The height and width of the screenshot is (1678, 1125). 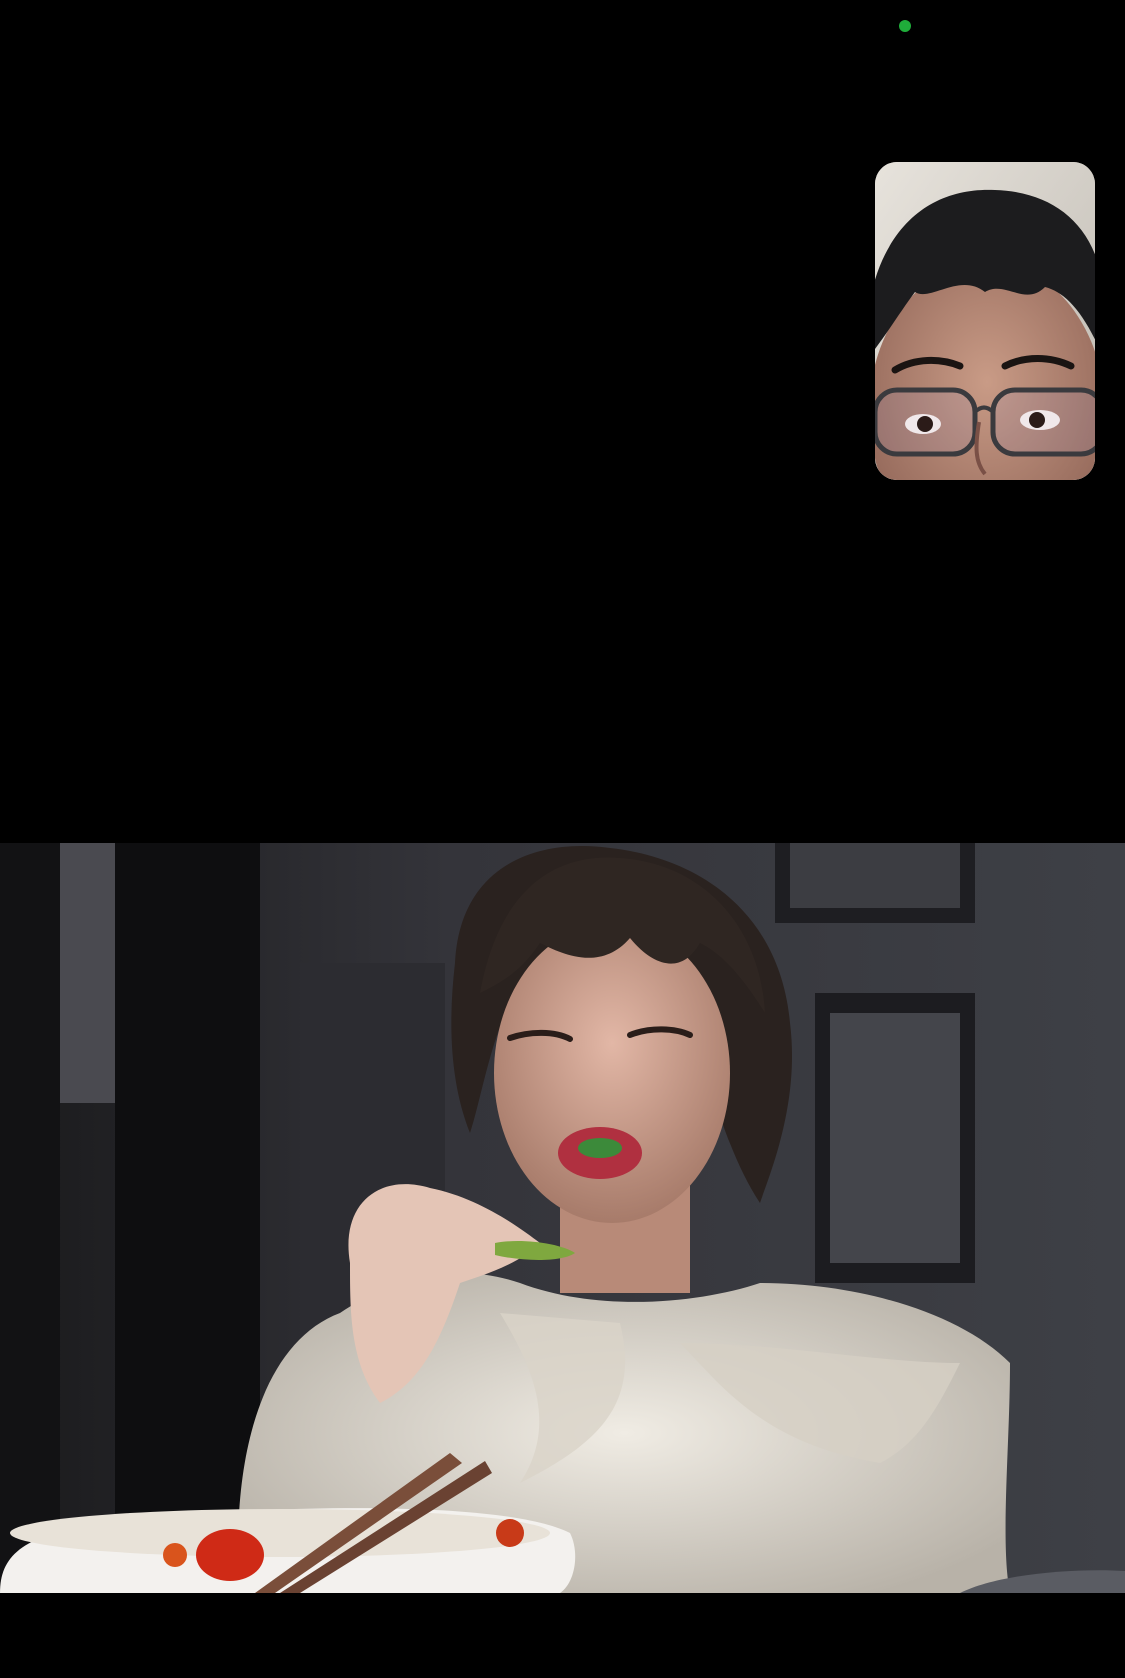 I want to click on camera-active-indicator, so click(x=905, y=26).